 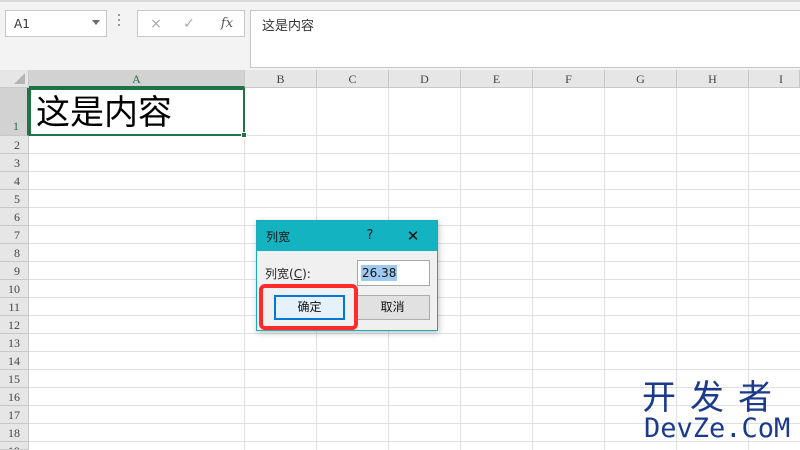 I want to click on row-header-3: 3, so click(x=14, y=163).